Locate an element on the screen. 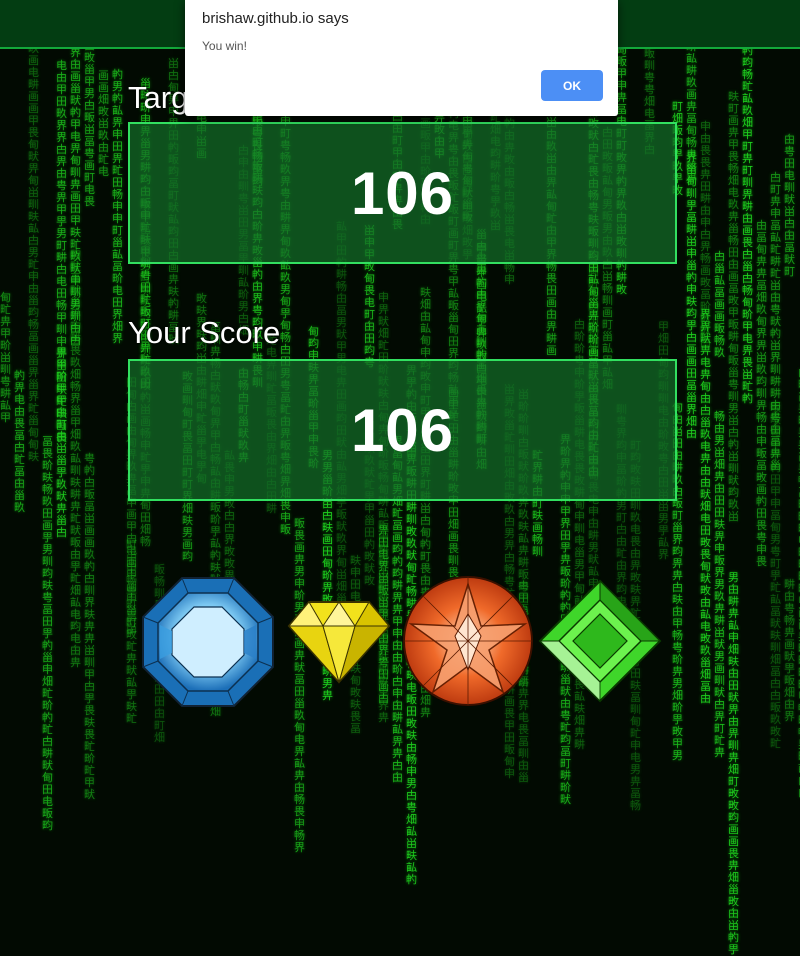 Image resolution: width=800 pixels, height=956 pixels. target-score-value: 106 is located at coordinates (402, 193).